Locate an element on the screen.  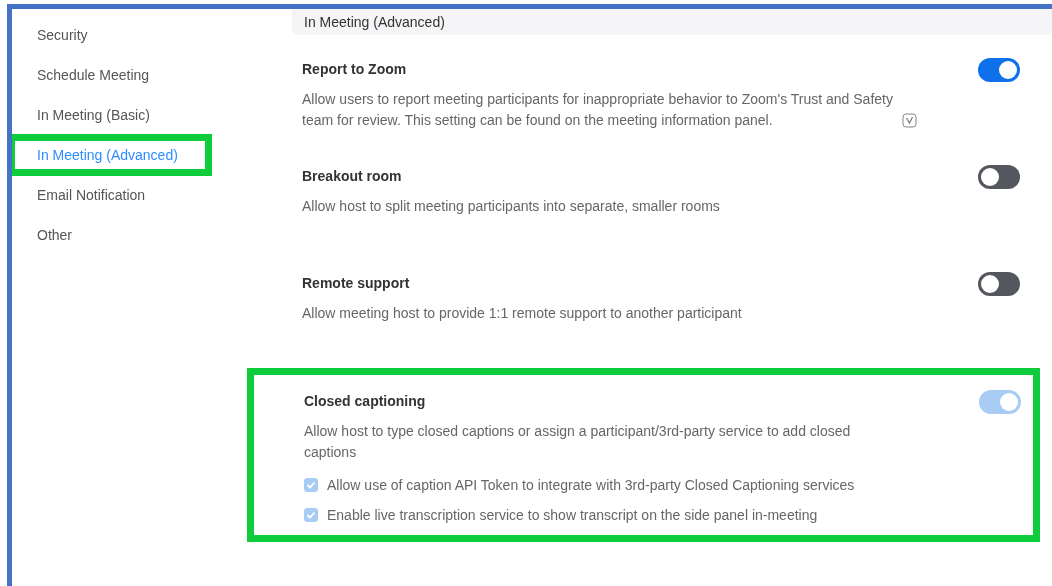
sidebar-item: Other is located at coordinates (42, 235).